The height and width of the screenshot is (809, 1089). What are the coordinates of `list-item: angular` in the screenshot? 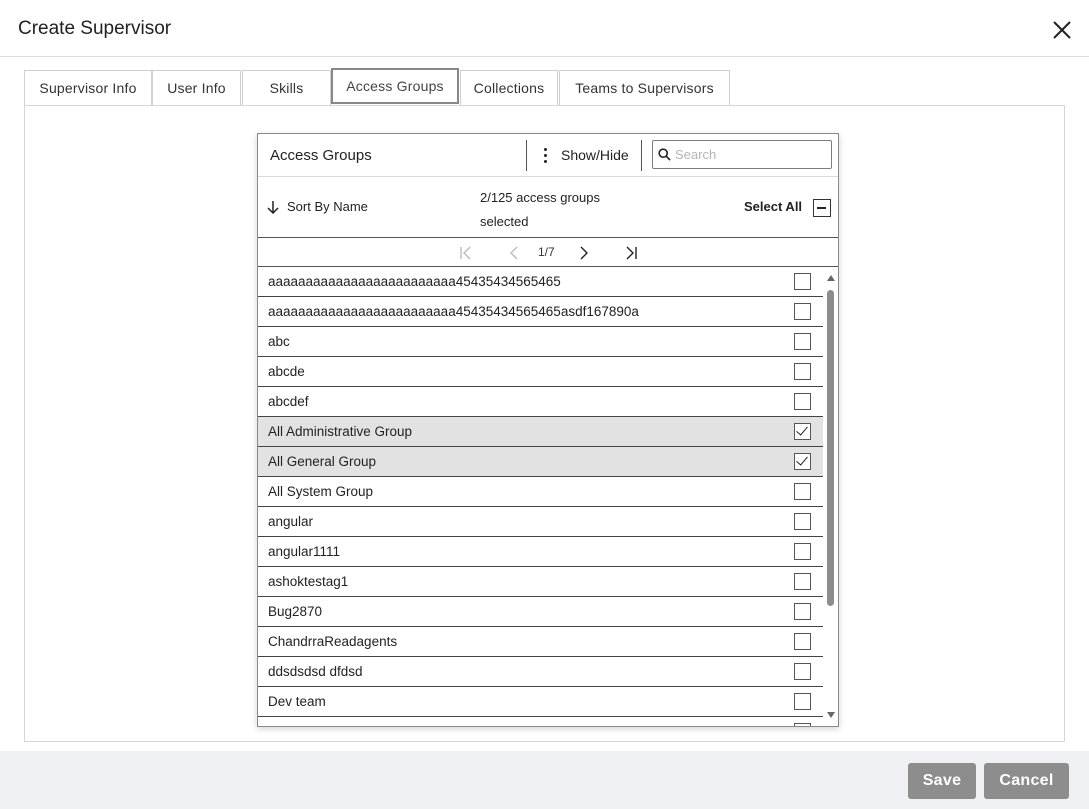 It's located at (540, 522).